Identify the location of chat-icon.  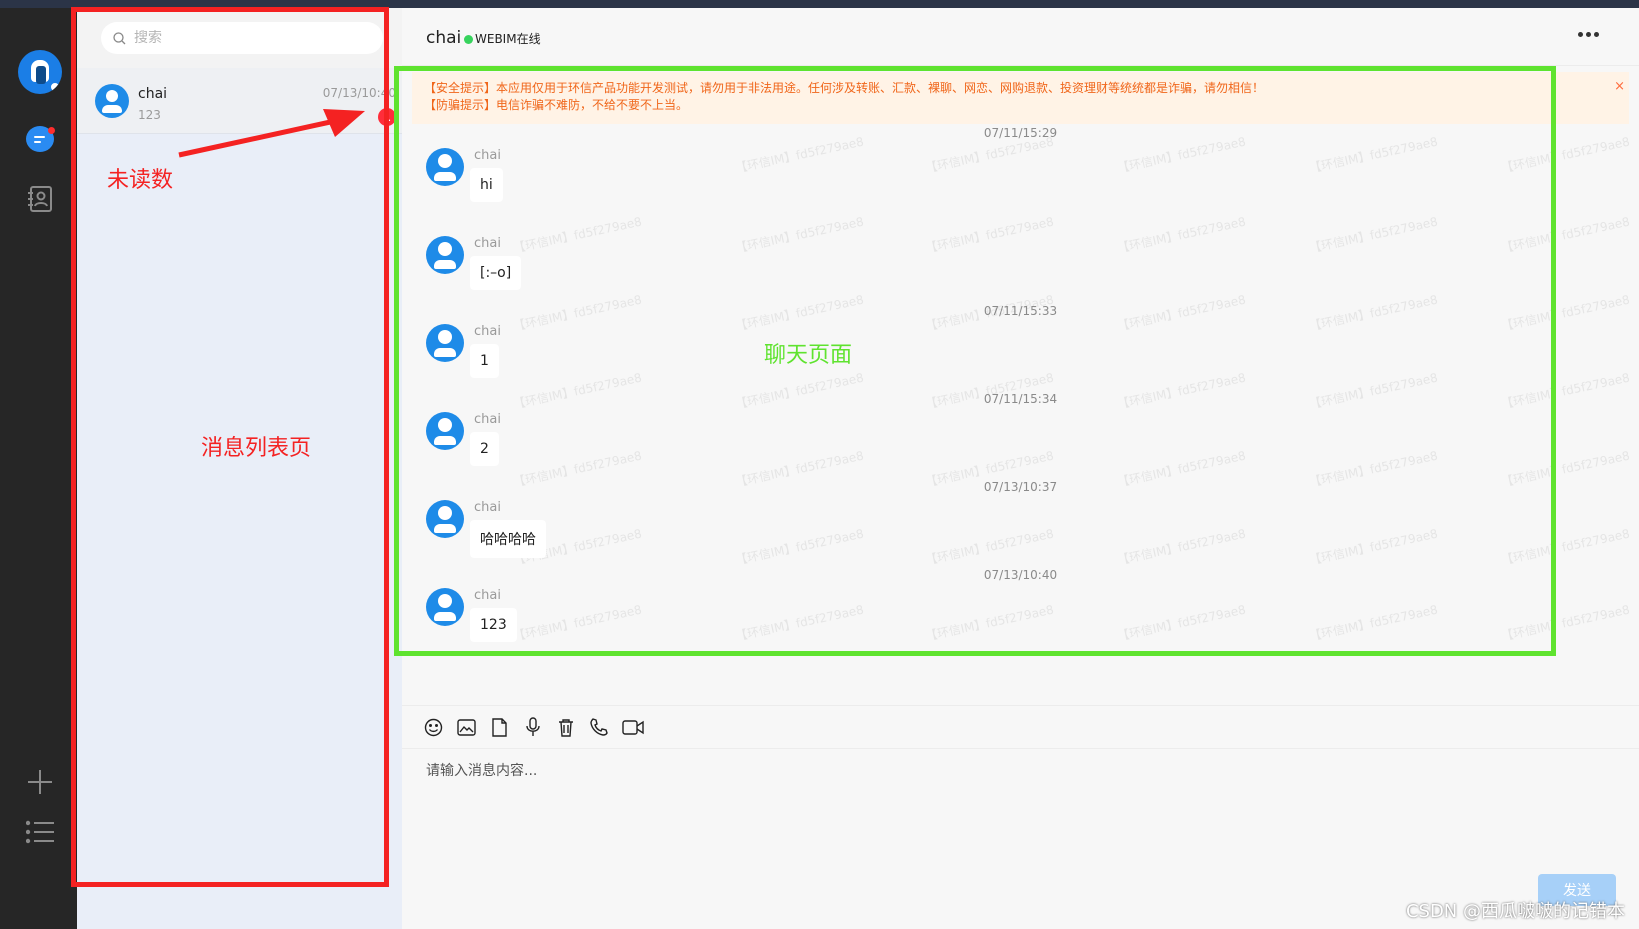
(40, 139).